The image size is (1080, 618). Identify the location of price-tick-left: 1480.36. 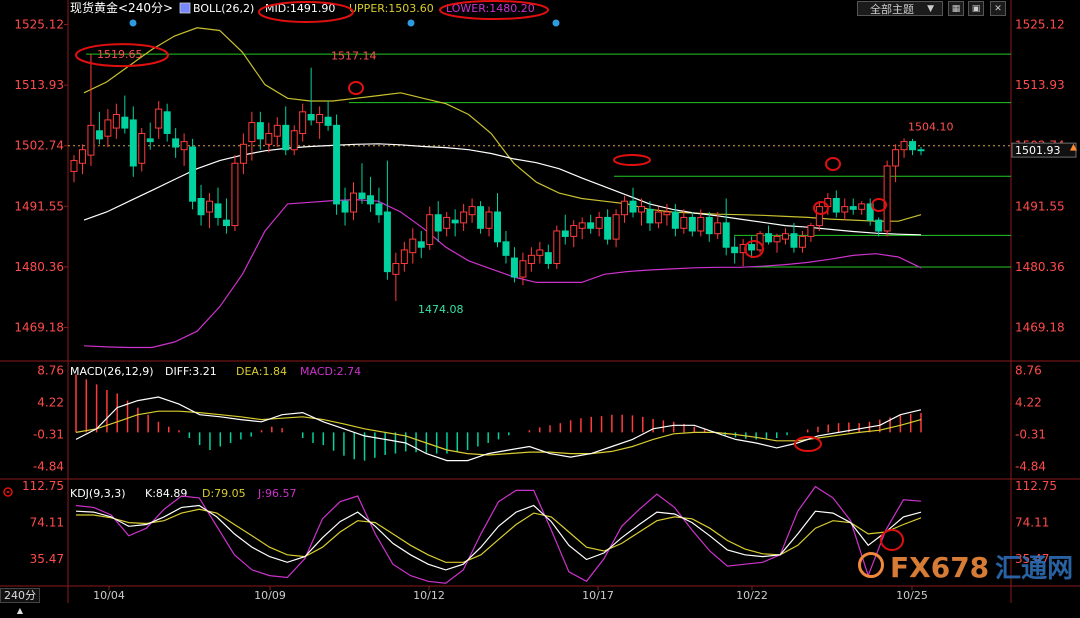
(39, 267).